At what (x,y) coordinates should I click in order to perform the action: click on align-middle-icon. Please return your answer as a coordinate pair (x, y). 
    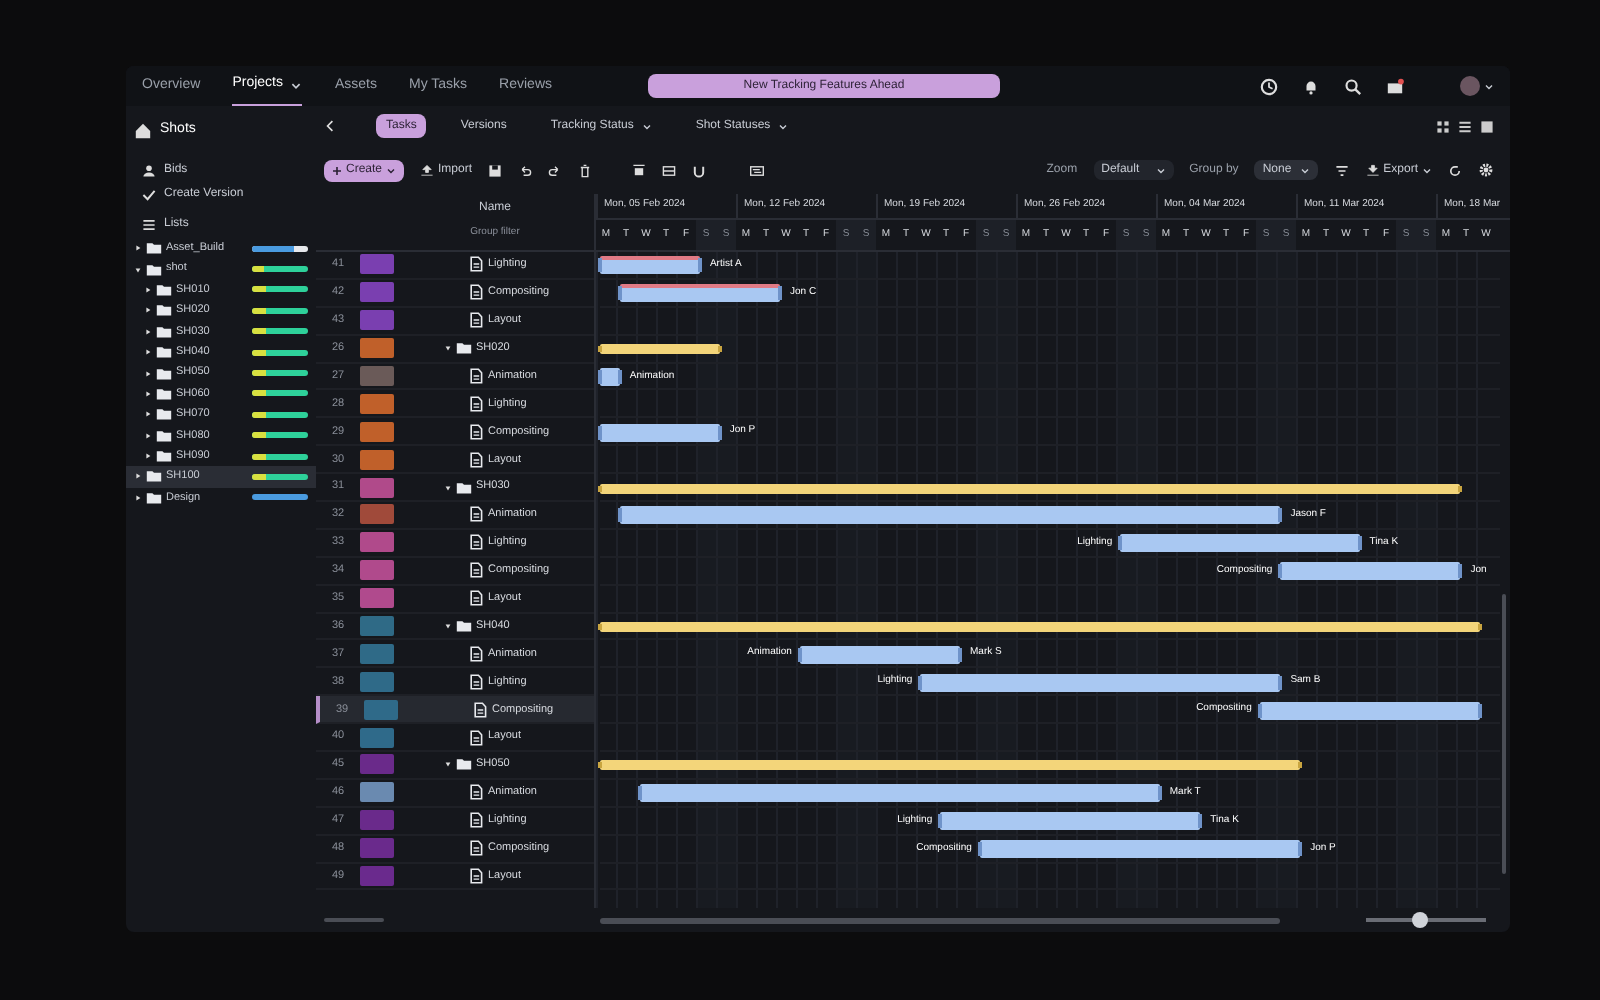
    Looking at the image, I should click on (669, 170).